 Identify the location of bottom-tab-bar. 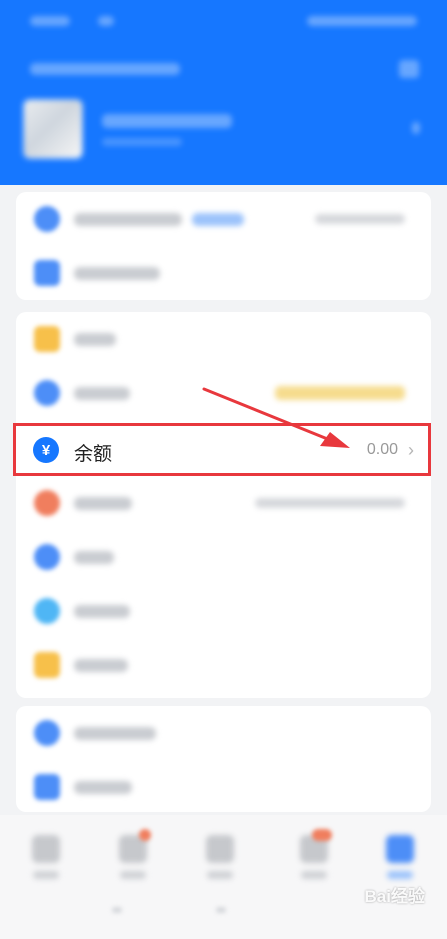
(223, 877).